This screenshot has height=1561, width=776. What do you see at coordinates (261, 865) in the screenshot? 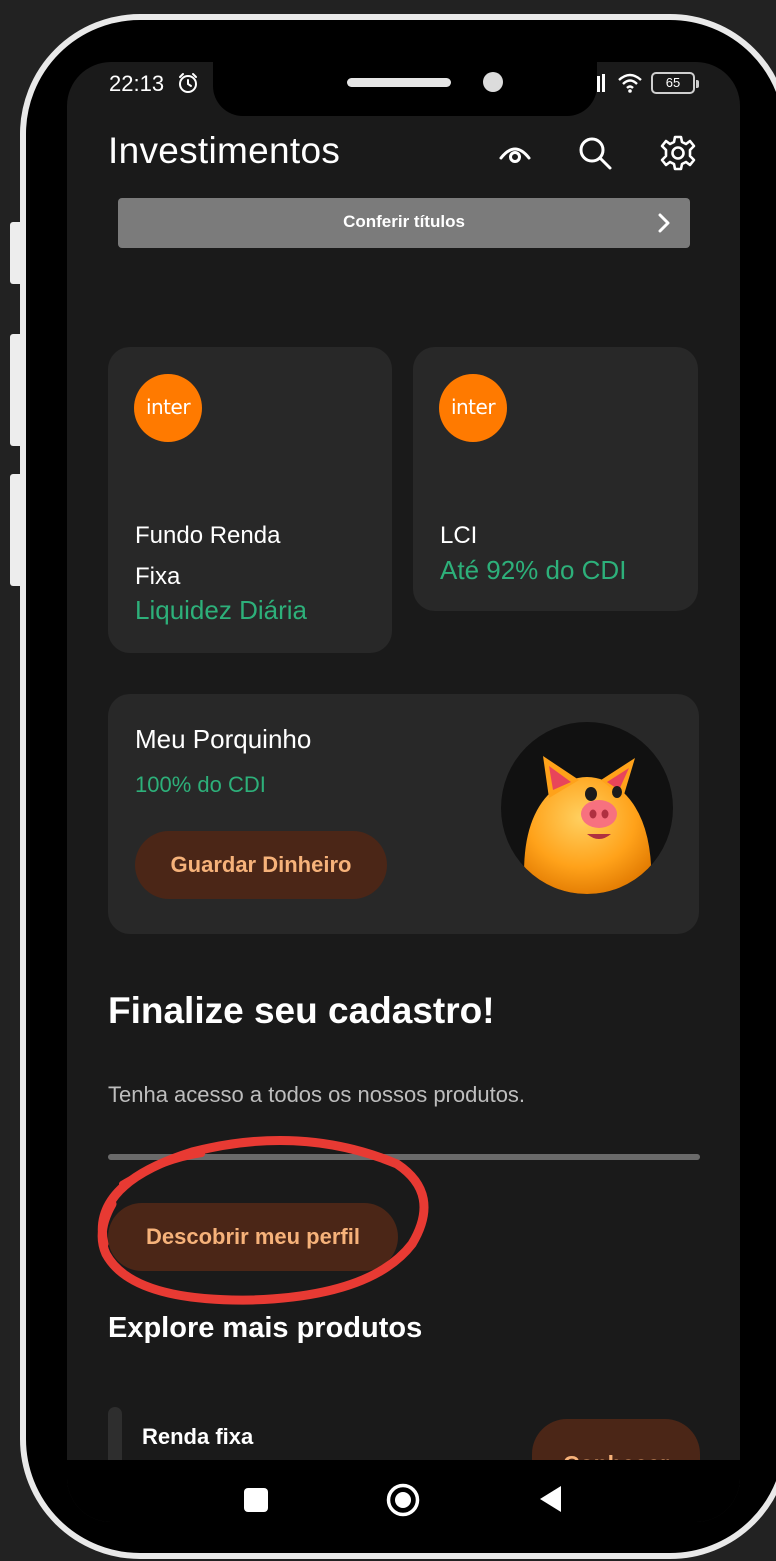
I see `guardar-dinheiro-button: Guardar Dinheiro` at bounding box center [261, 865].